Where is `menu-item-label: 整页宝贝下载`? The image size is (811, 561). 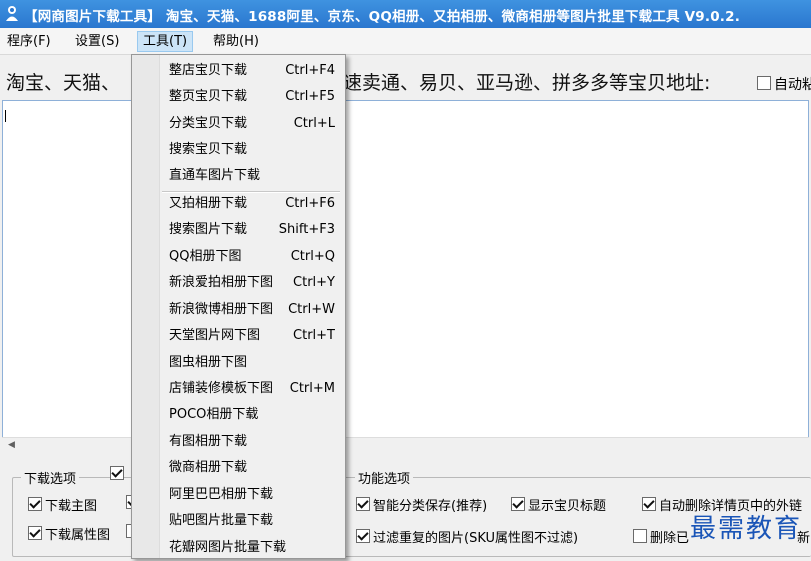
menu-item-label: 整页宝贝下载 is located at coordinates (208, 96).